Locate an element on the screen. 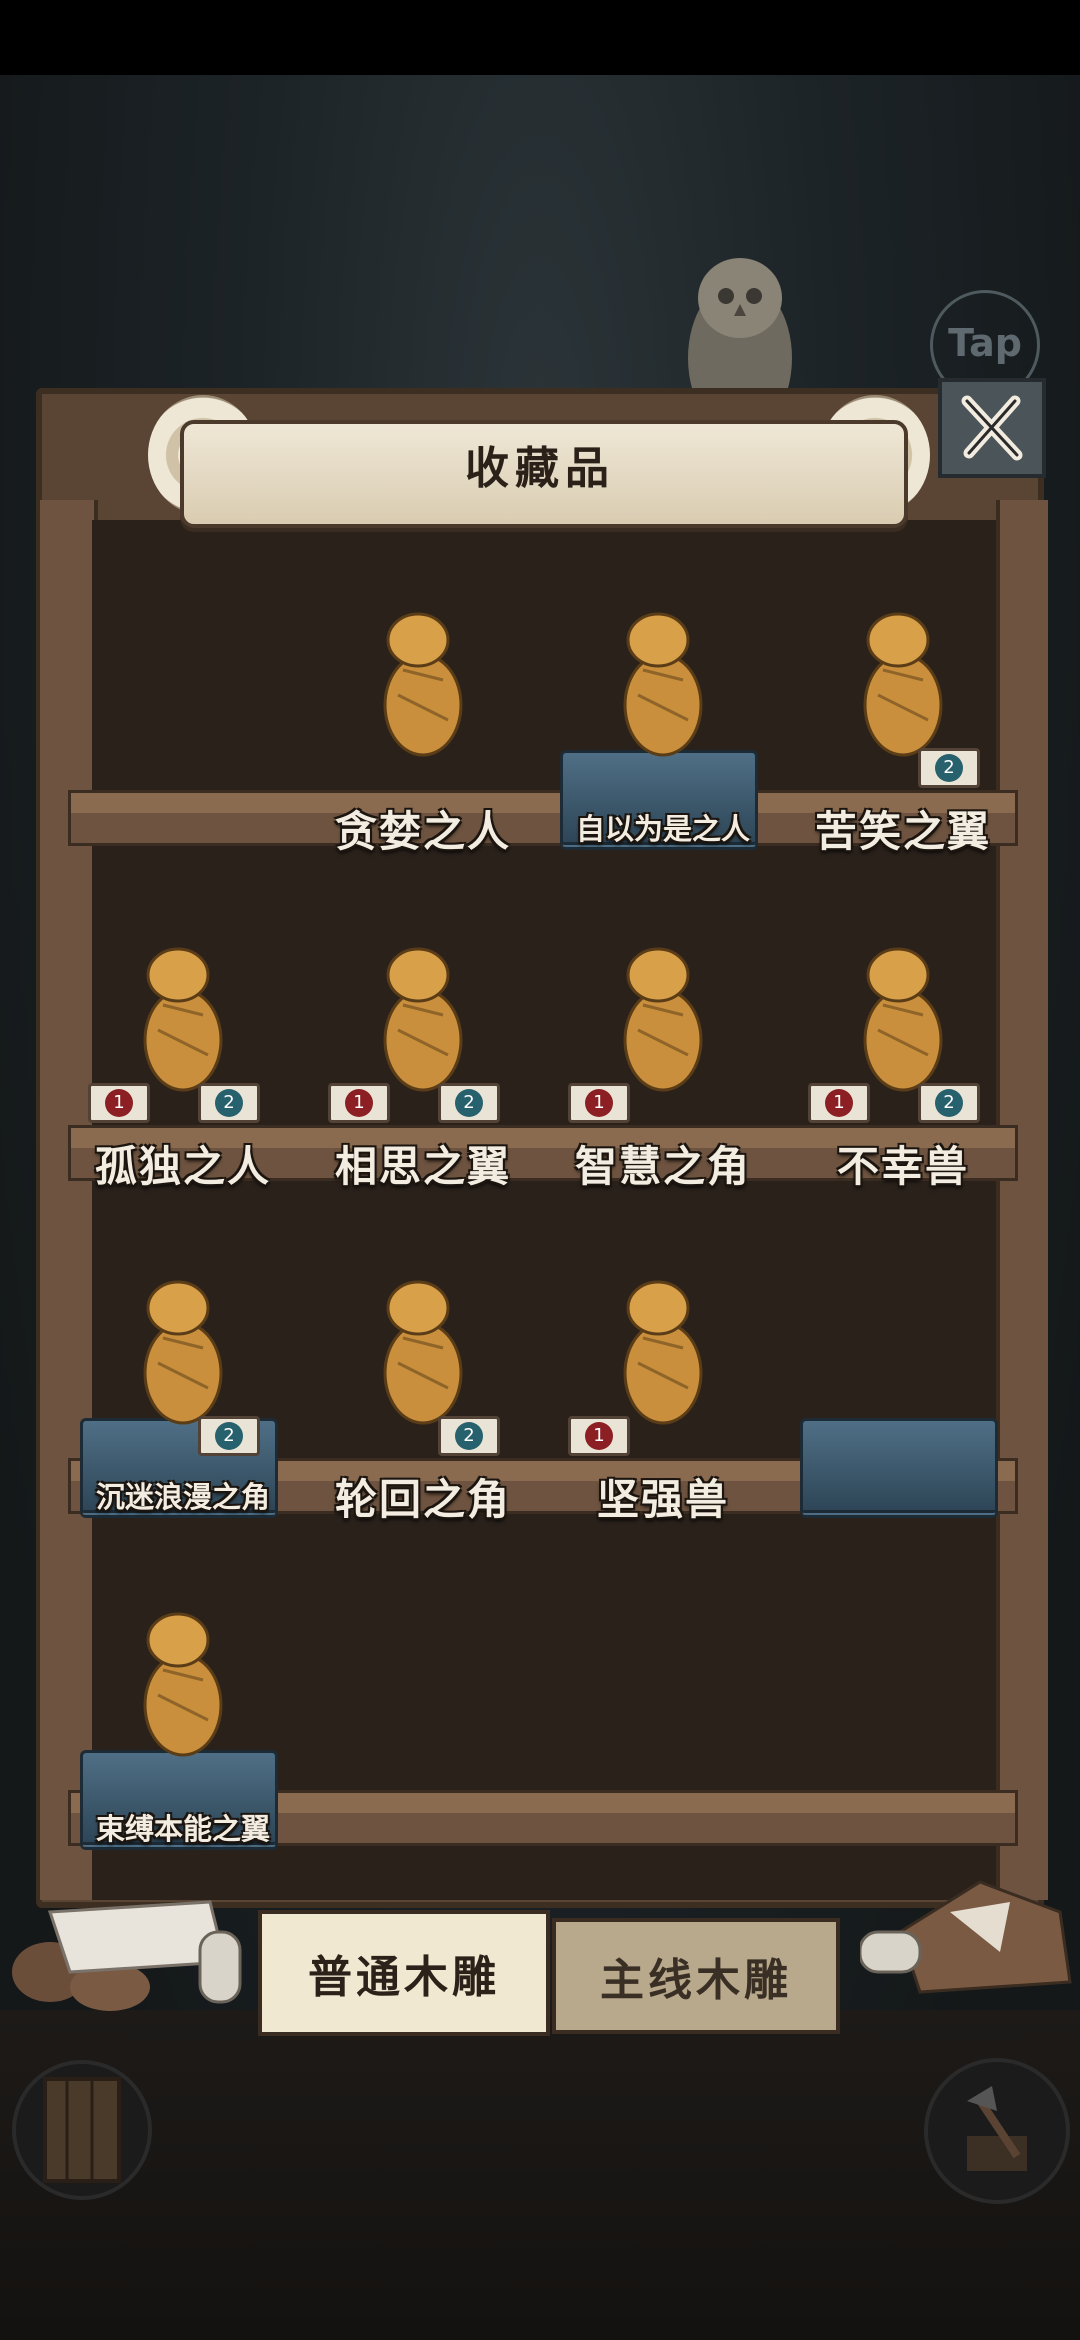 The image size is (1080, 2340). empty-carving-slot is located at coordinates (903, 1398).